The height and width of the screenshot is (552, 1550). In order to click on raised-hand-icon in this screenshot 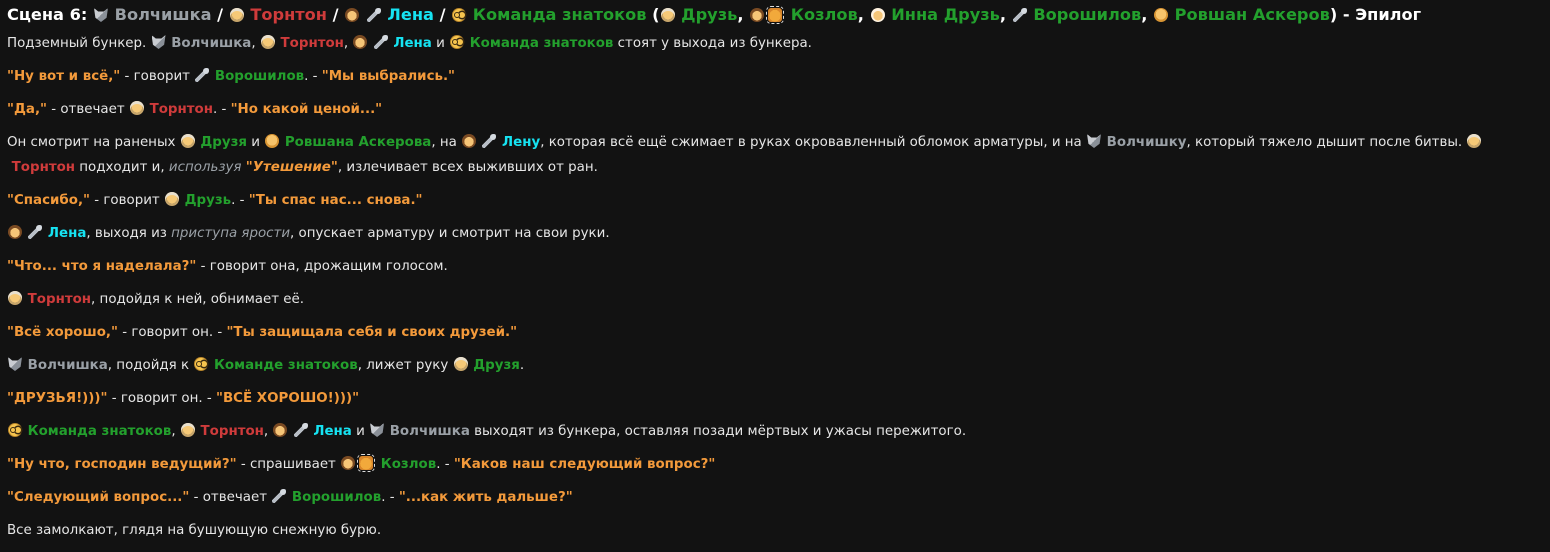, I will do `click(775, 15)`.